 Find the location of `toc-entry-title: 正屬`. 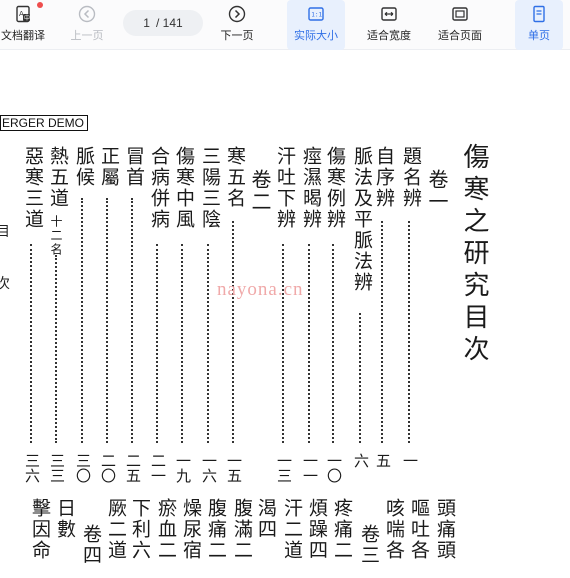

toc-entry-title: 正屬 is located at coordinates (109, 167).